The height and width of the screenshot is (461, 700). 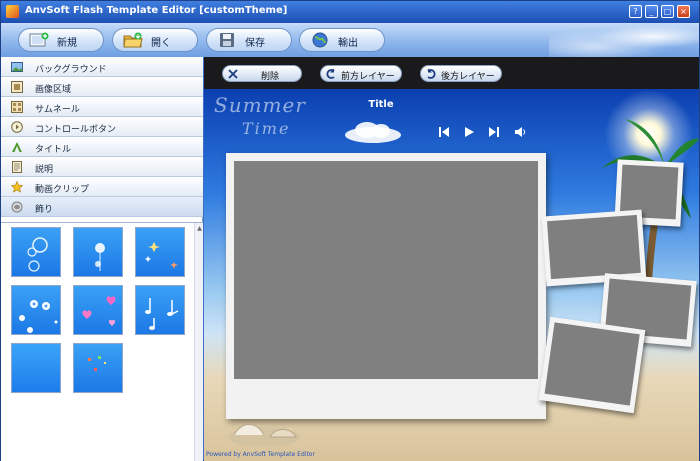 I want to click on thumbnail-hearts, so click(x=98, y=310).